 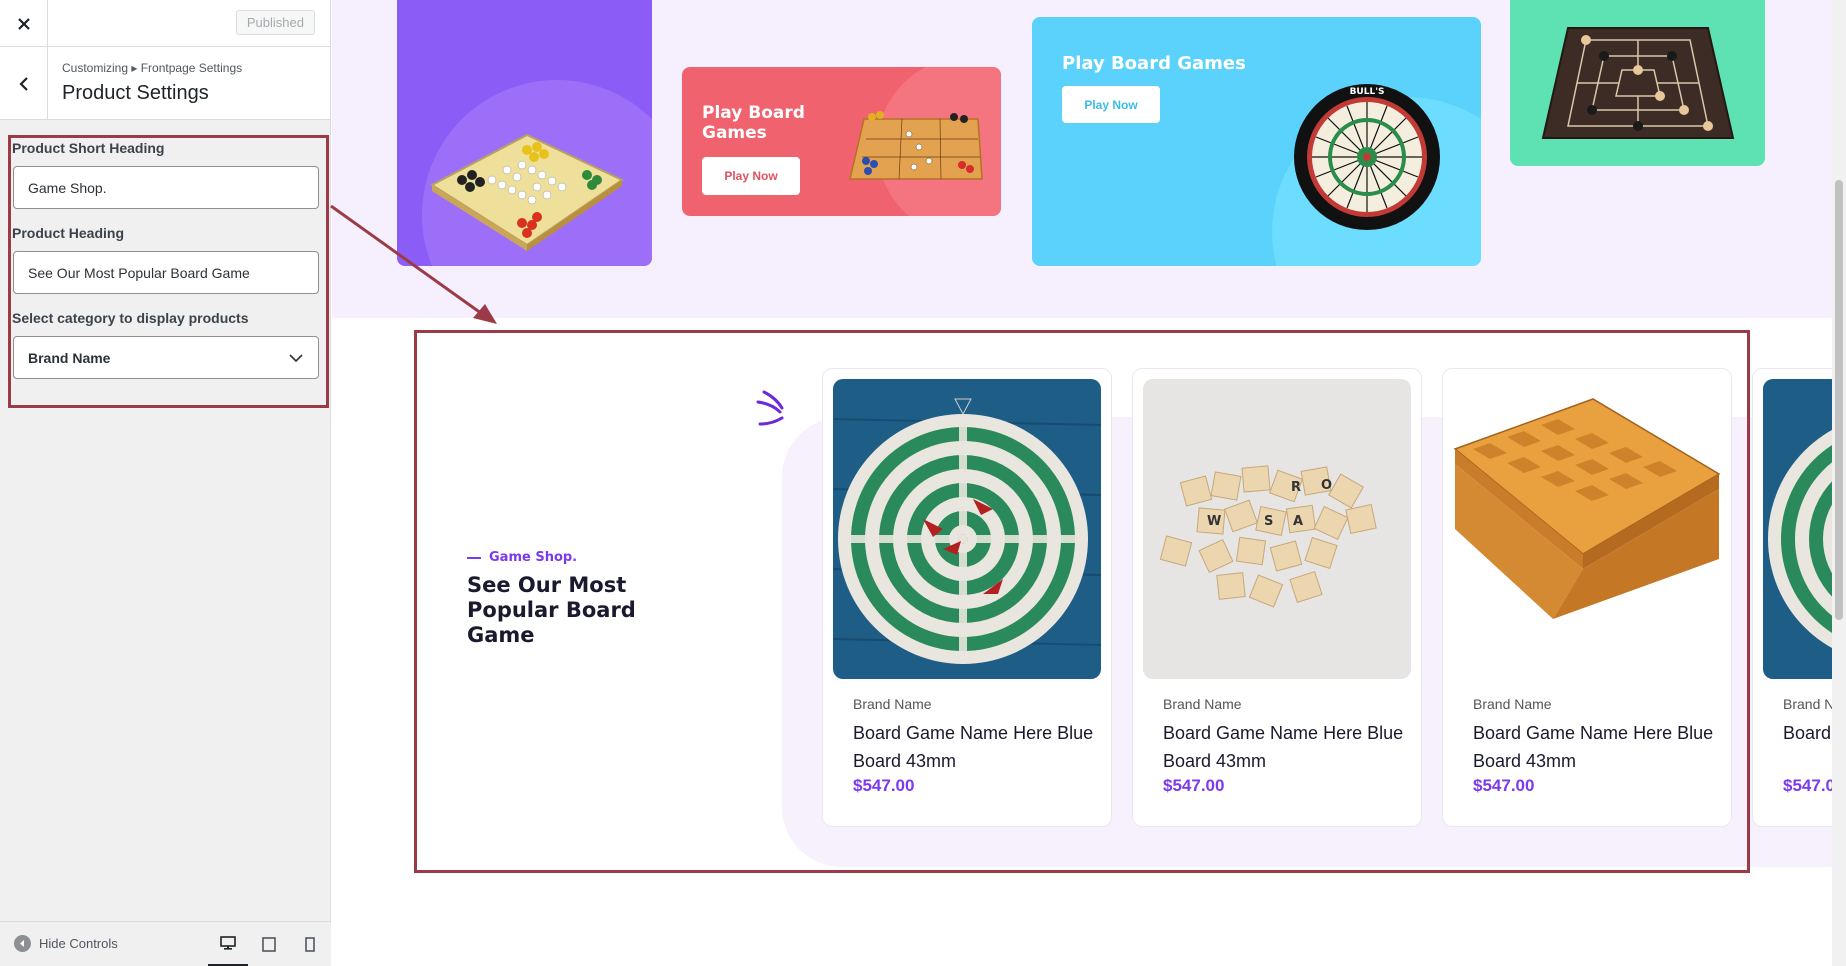 I want to click on breadcrumb: Customizing ▸ Frontpage Settings, so click(x=152, y=68).